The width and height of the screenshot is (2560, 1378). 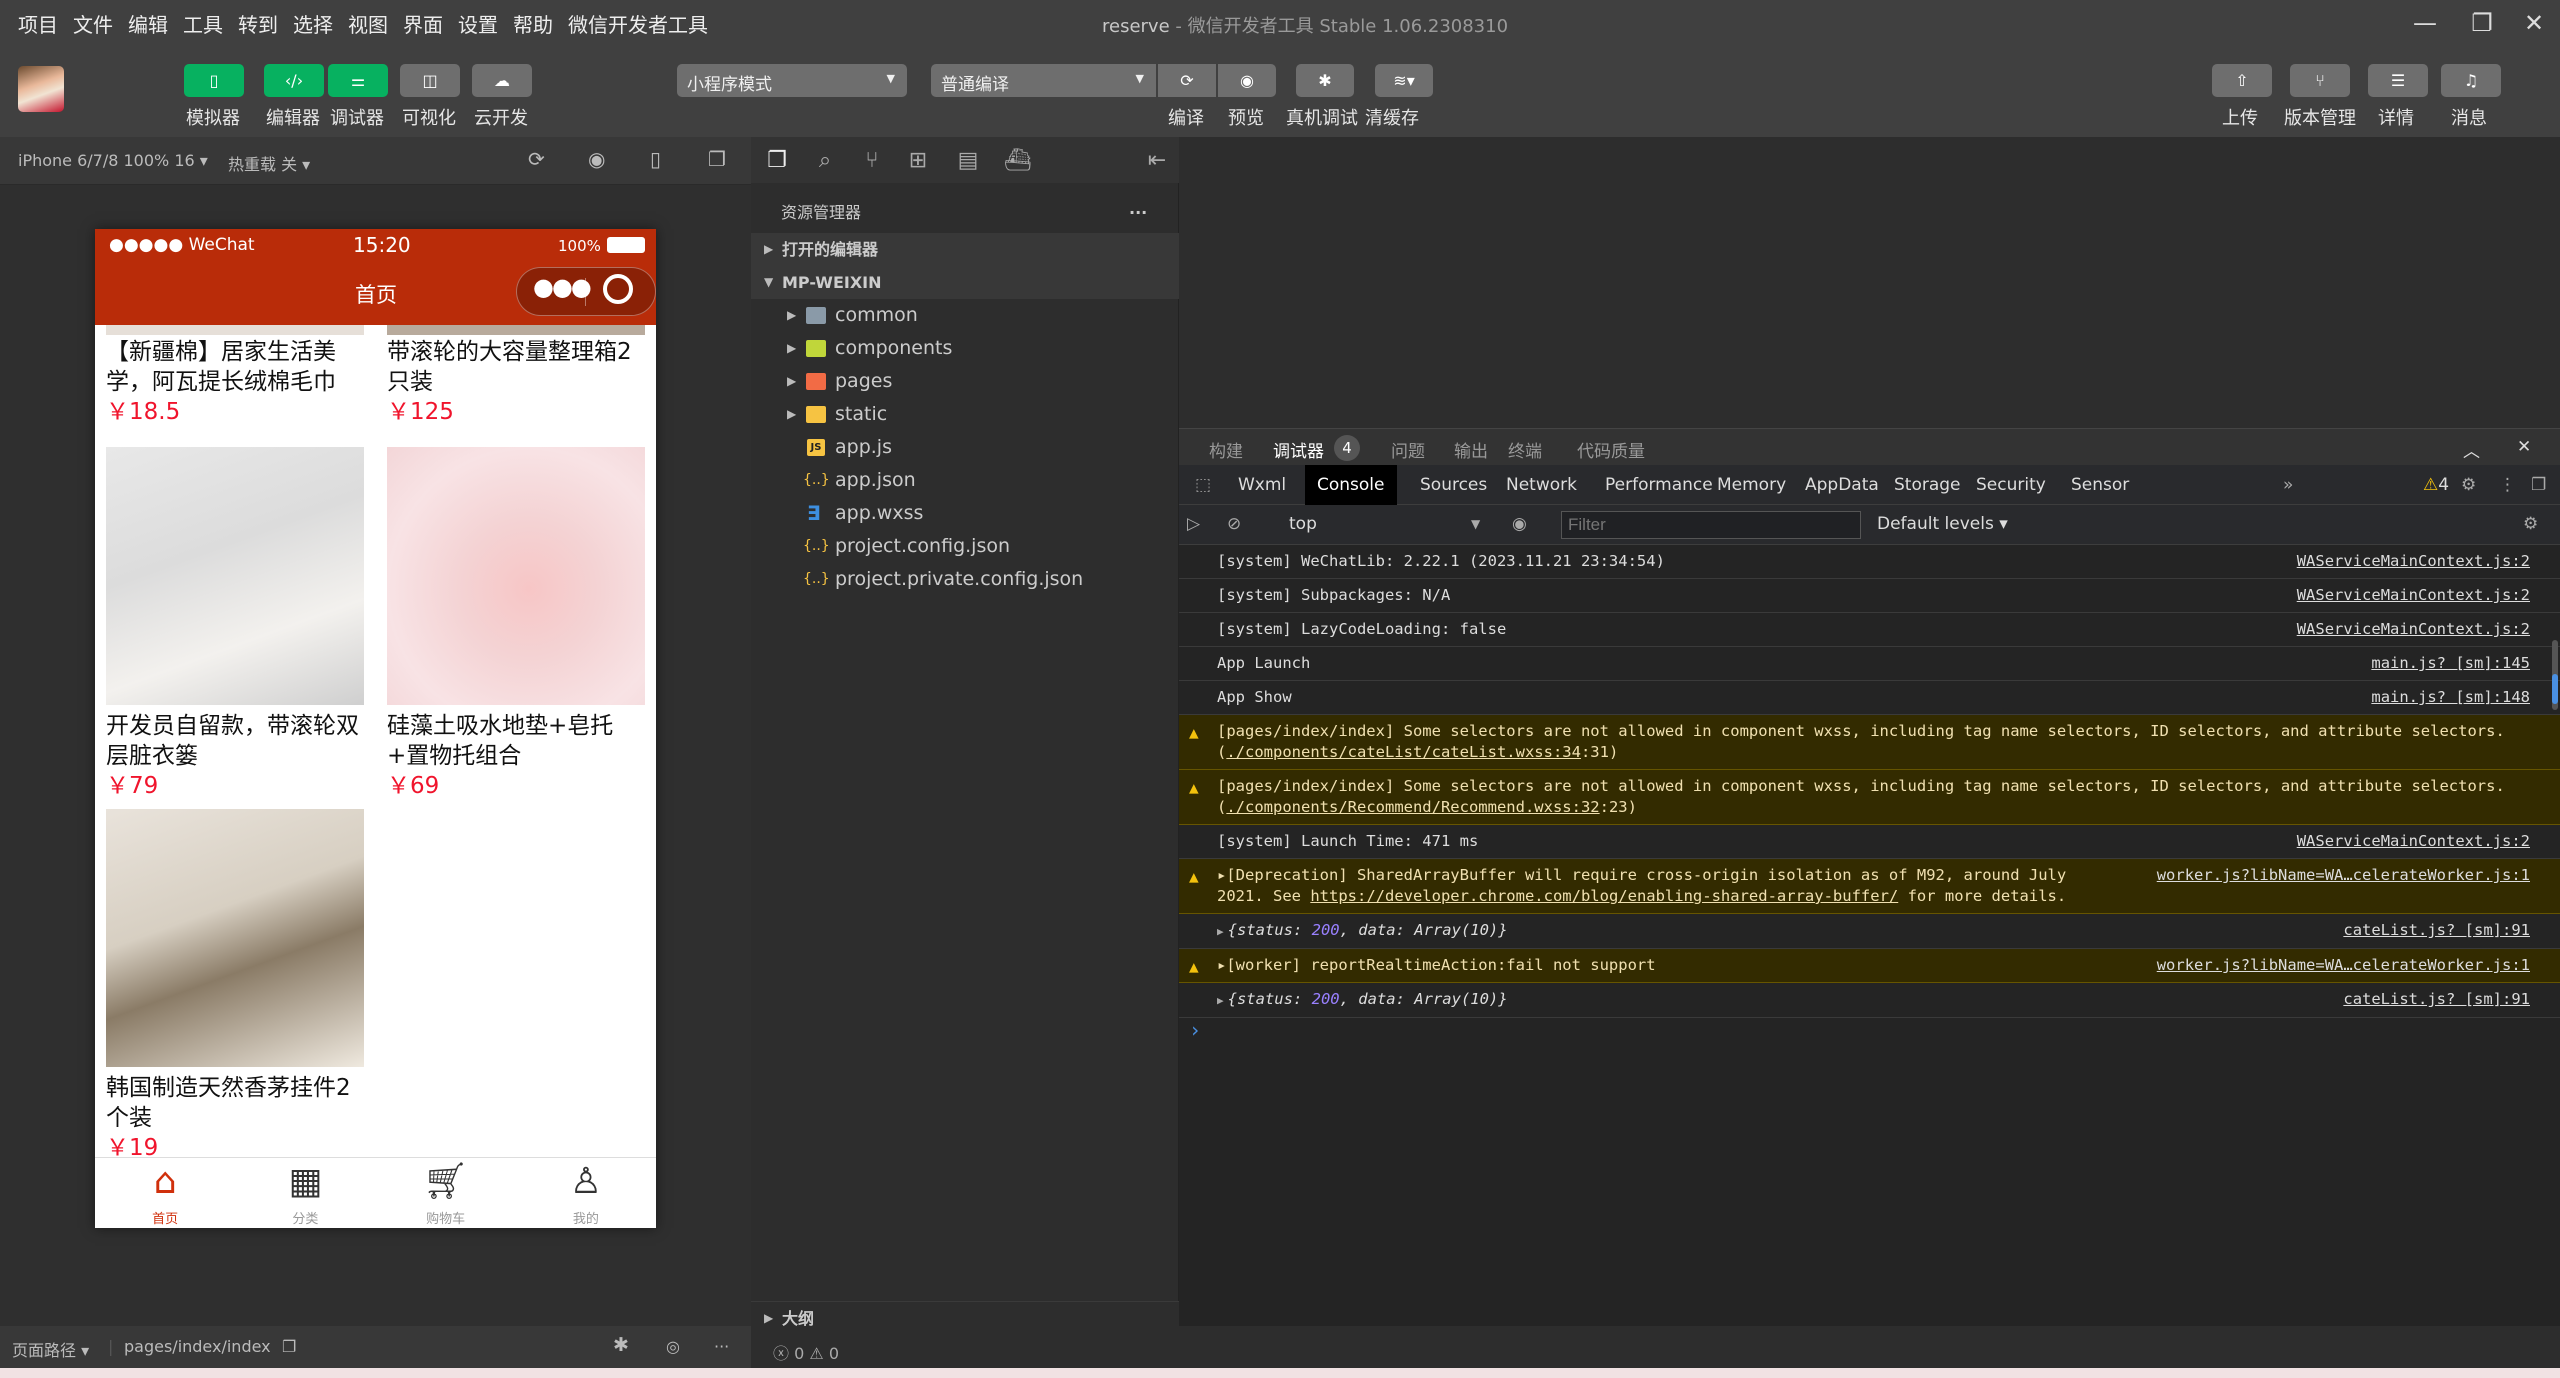 I want to click on menu-item: 选择, so click(x=313, y=23).